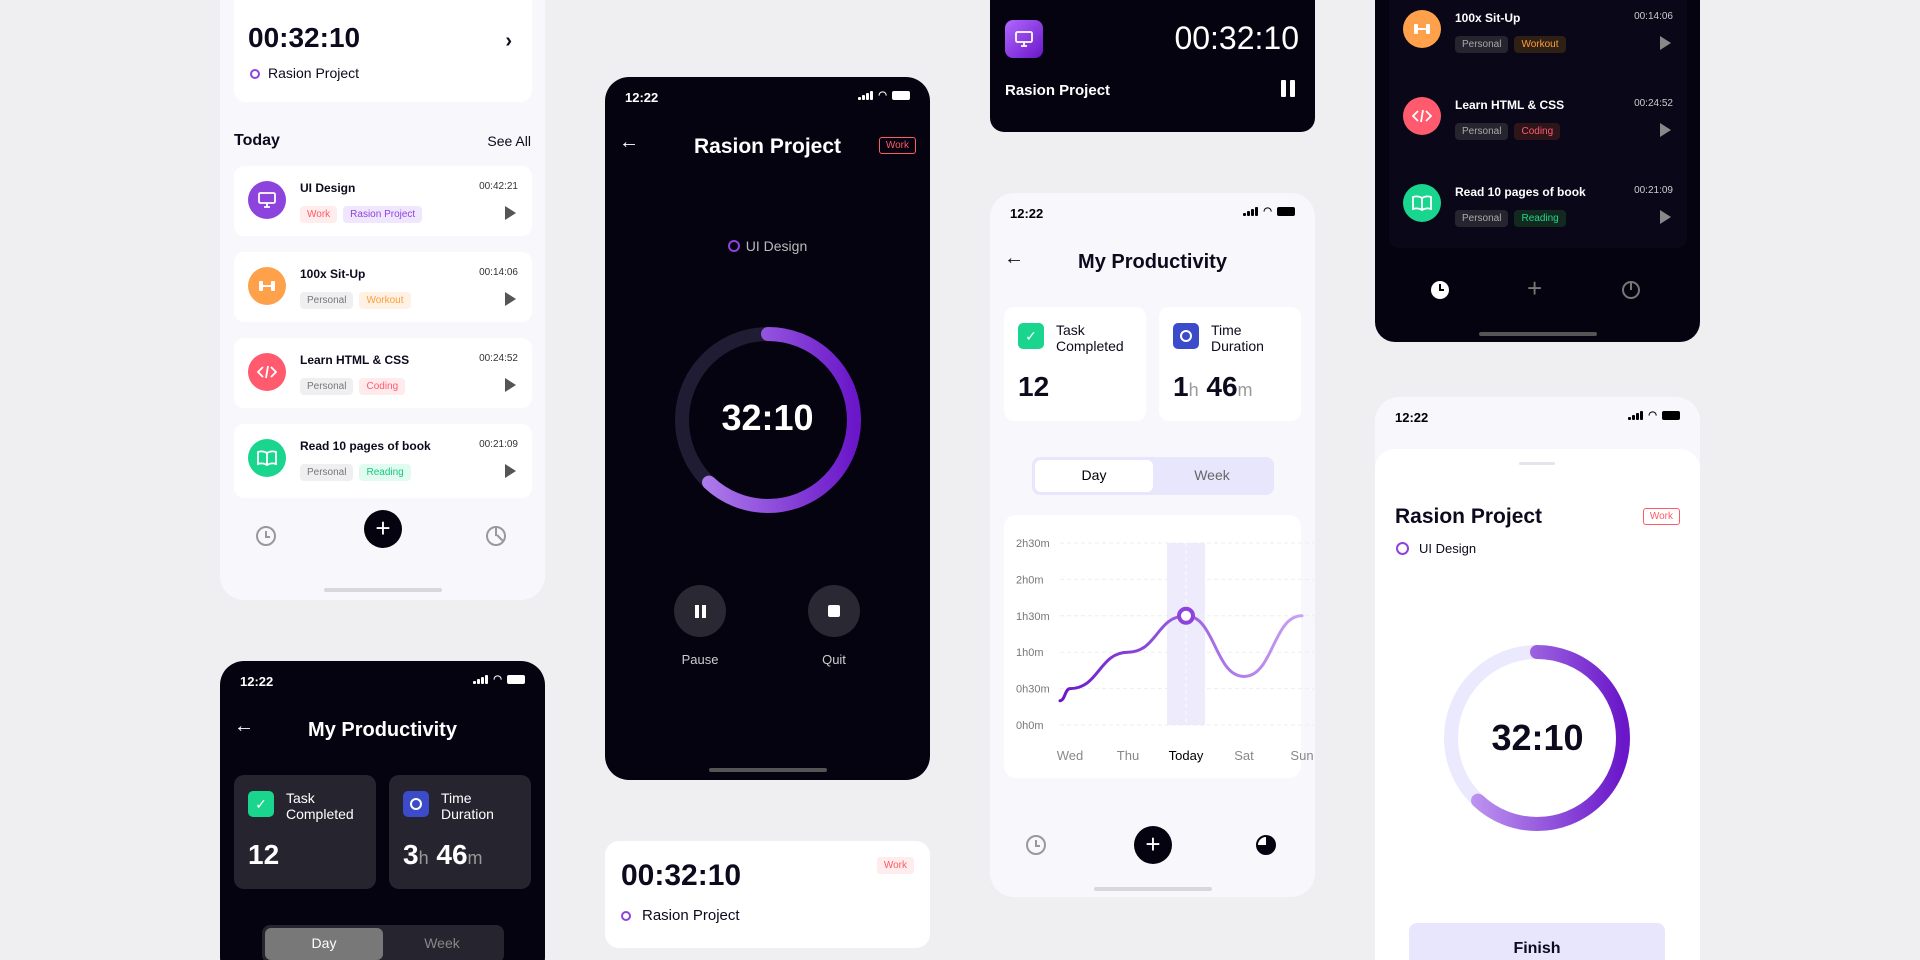 Image resolution: width=1920 pixels, height=960 pixels. Describe the element at coordinates (1030, 580) in the screenshot. I see `y-tick-label: 2h0m` at that location.